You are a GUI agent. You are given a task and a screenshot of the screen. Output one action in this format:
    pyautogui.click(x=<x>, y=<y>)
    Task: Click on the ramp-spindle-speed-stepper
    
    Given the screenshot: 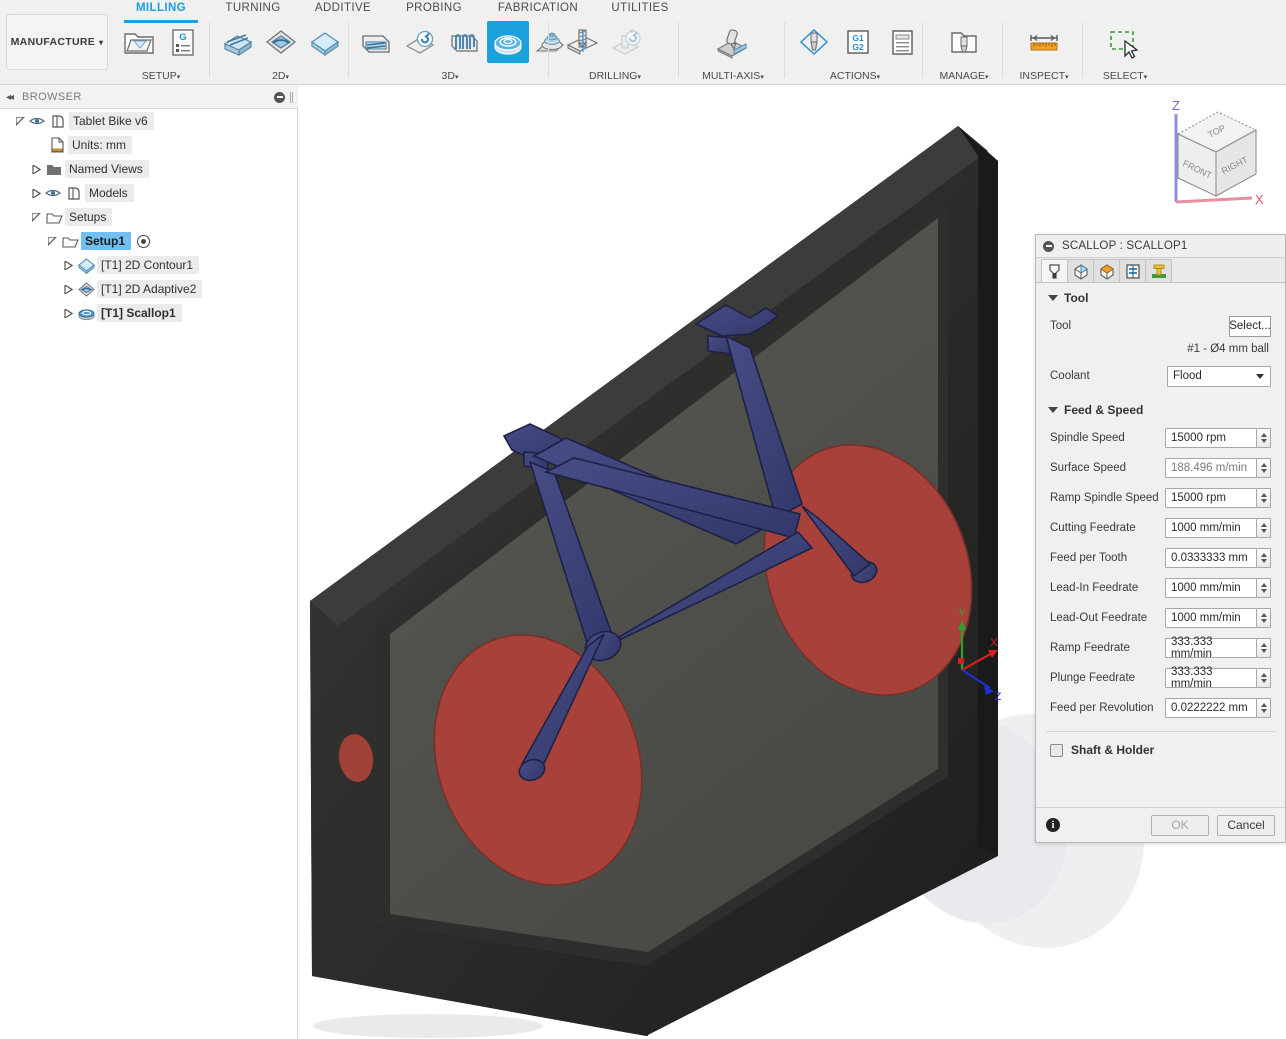 What is the action you would take?
    pyautogui.click(x=1264, y=498)
    